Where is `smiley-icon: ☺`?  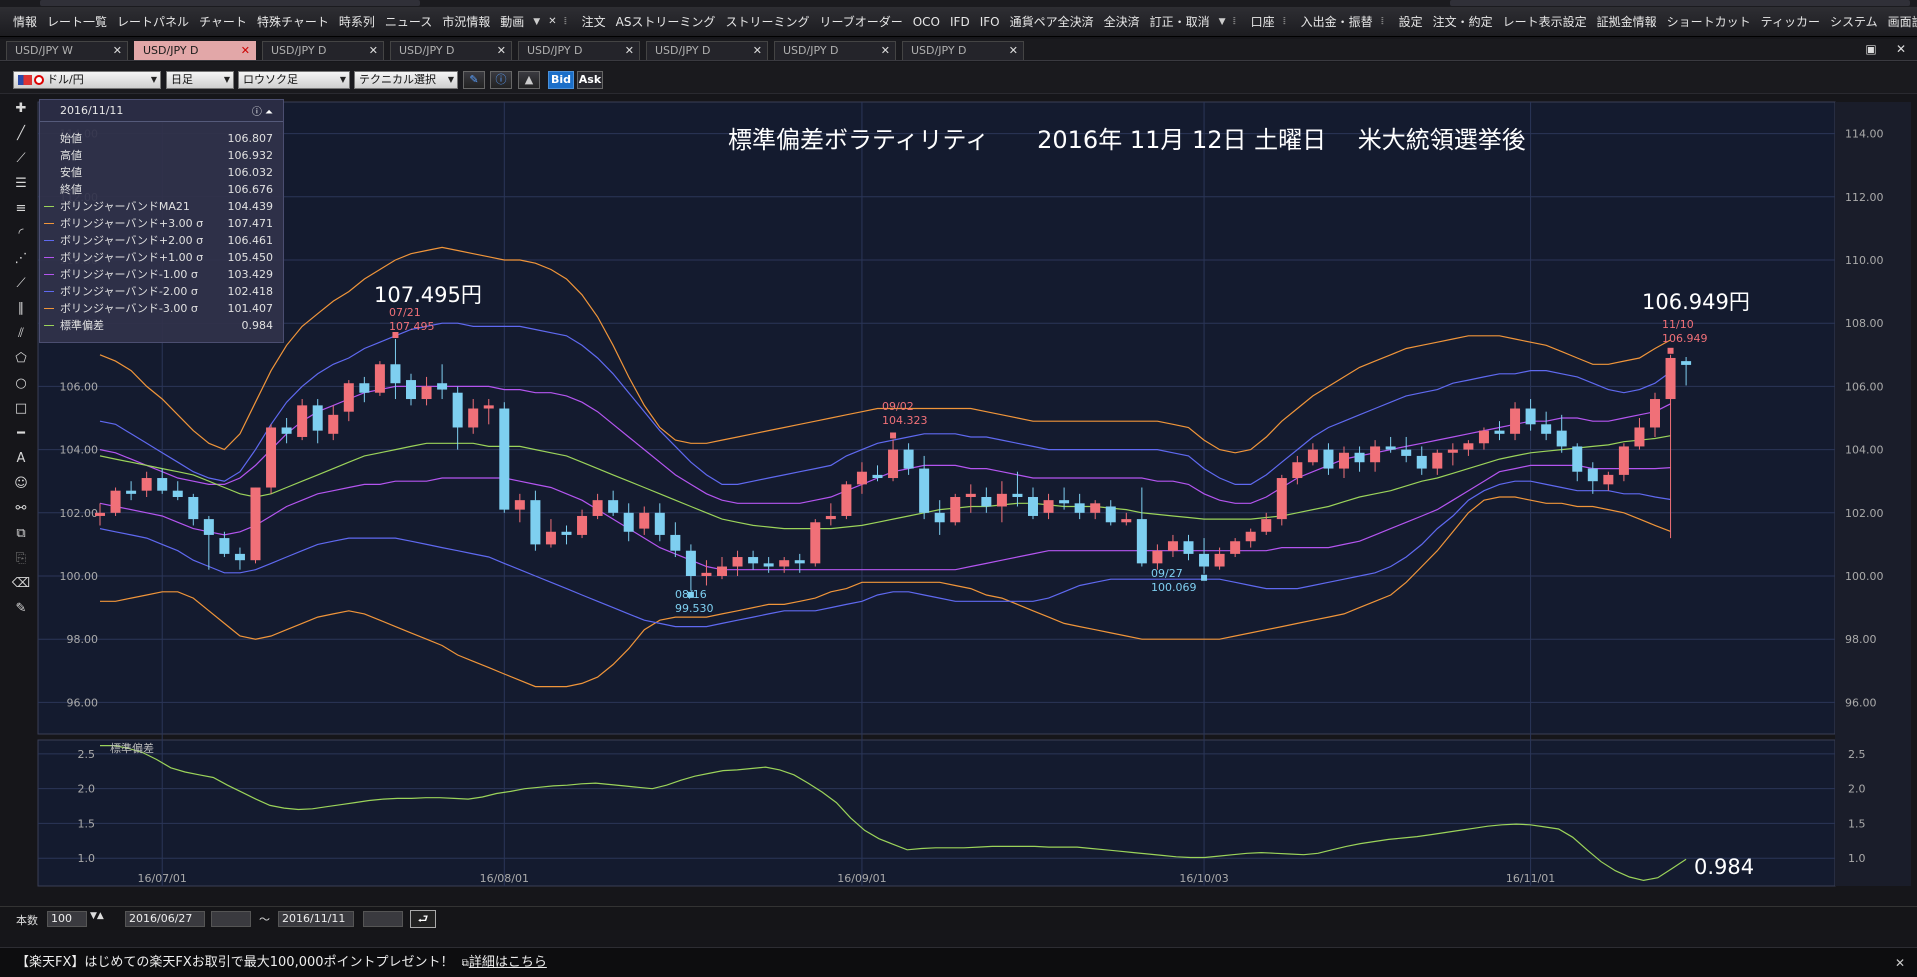
smiley-icon: ☺ is located at coordinates (21, 484).